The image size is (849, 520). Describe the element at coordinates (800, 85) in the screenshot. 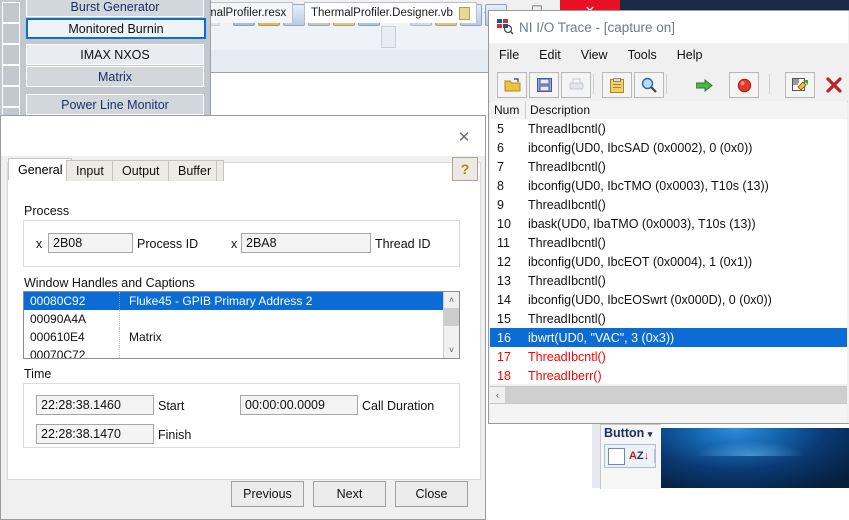

I see `properties-icon` at that location.